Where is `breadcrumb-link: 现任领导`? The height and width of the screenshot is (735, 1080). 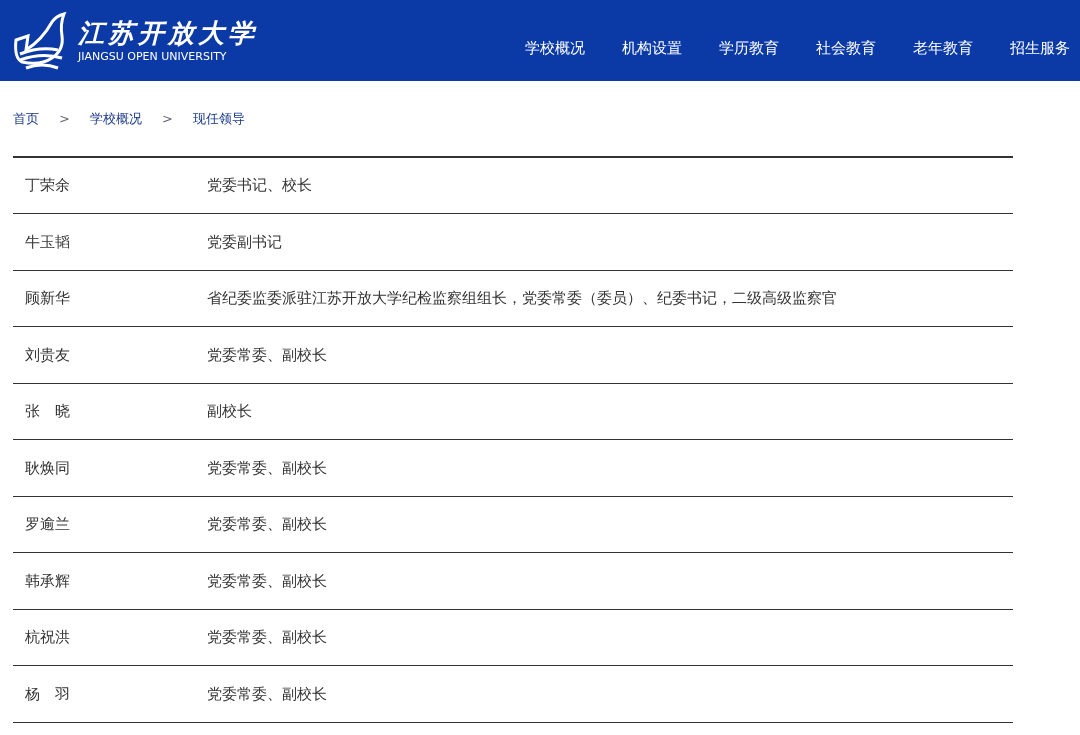 breadcrumb-link: 现任领导 is located at coordinates (218, 119).